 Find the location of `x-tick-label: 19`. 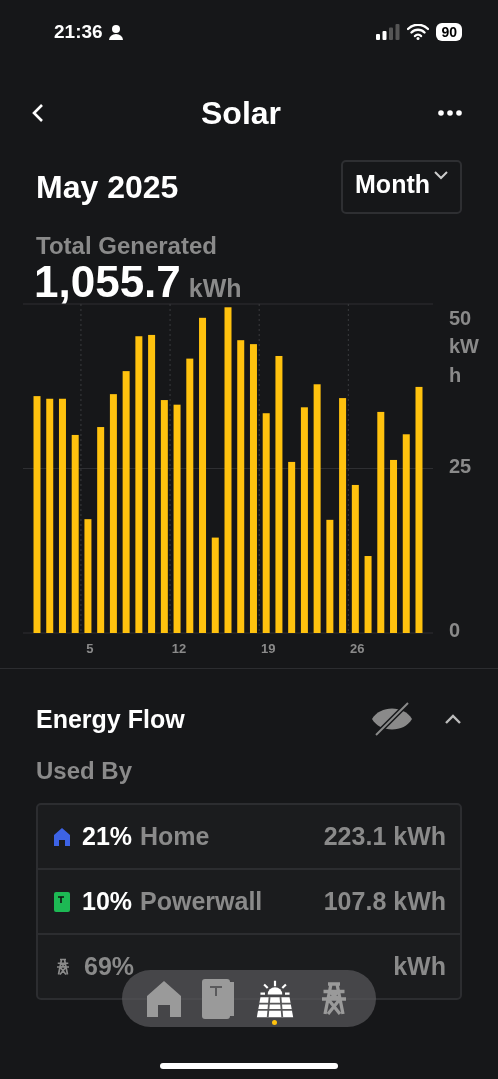

x-tick-label: 19 is located at coordinates (268, 648).